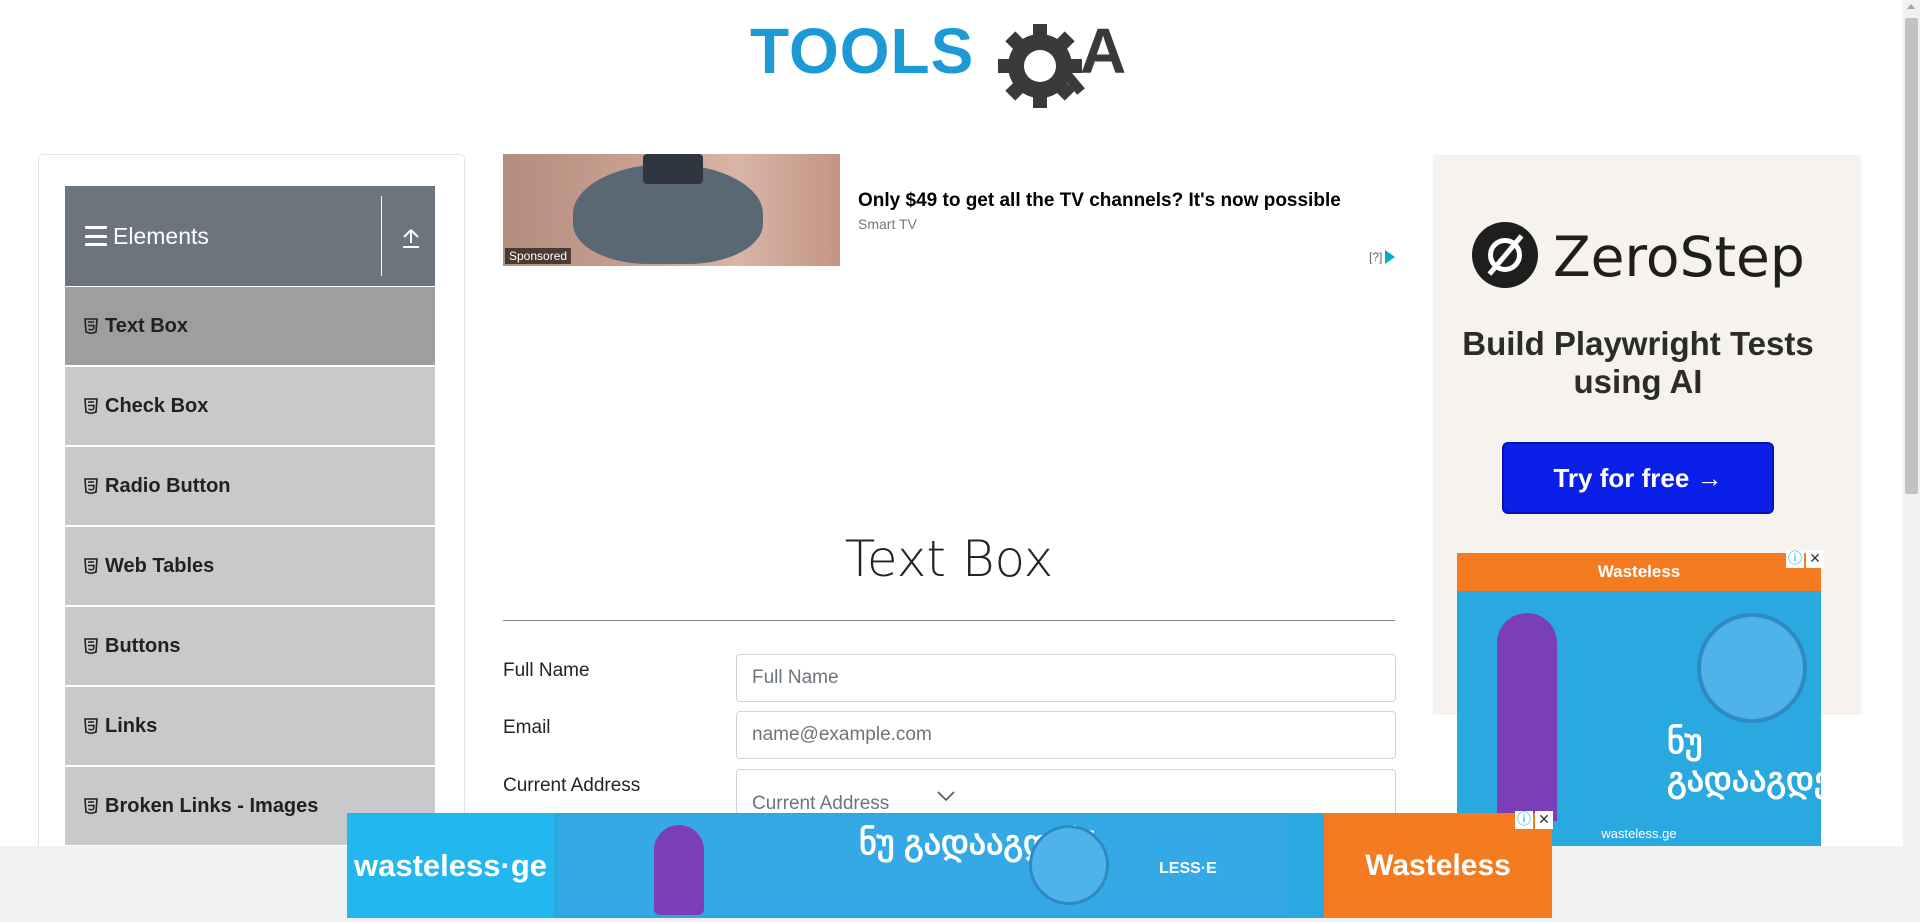  What do you see at coordinates (411, 238) in the screenshot?
I see `collapse-arrow-icon` at bounding box center [411, 238].